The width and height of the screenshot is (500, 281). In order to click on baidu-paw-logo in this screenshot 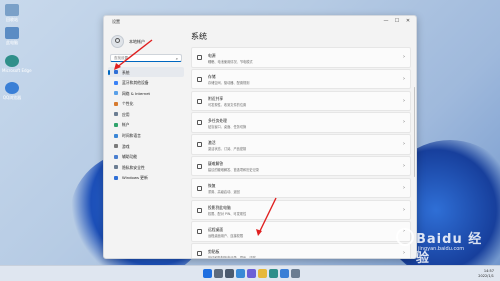, I will do `click(405, 237)`.